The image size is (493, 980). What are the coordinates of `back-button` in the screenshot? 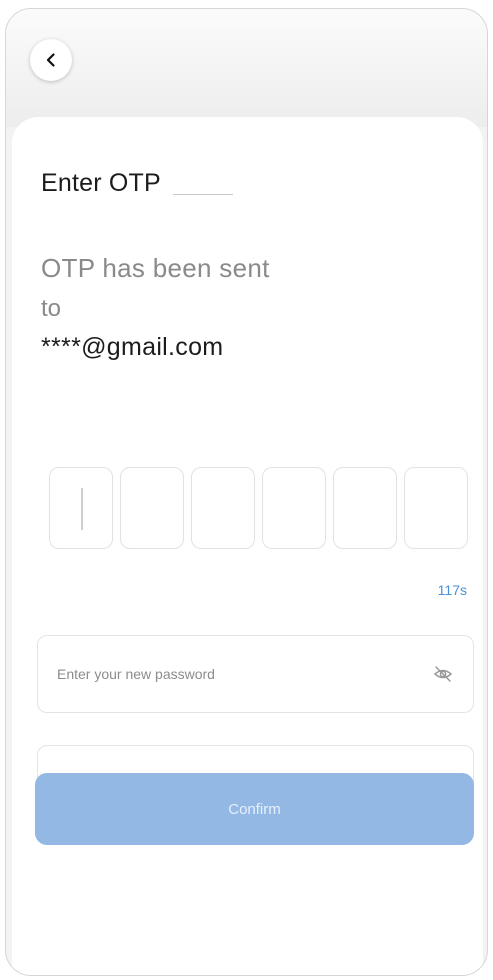 It's located at (51, 60).